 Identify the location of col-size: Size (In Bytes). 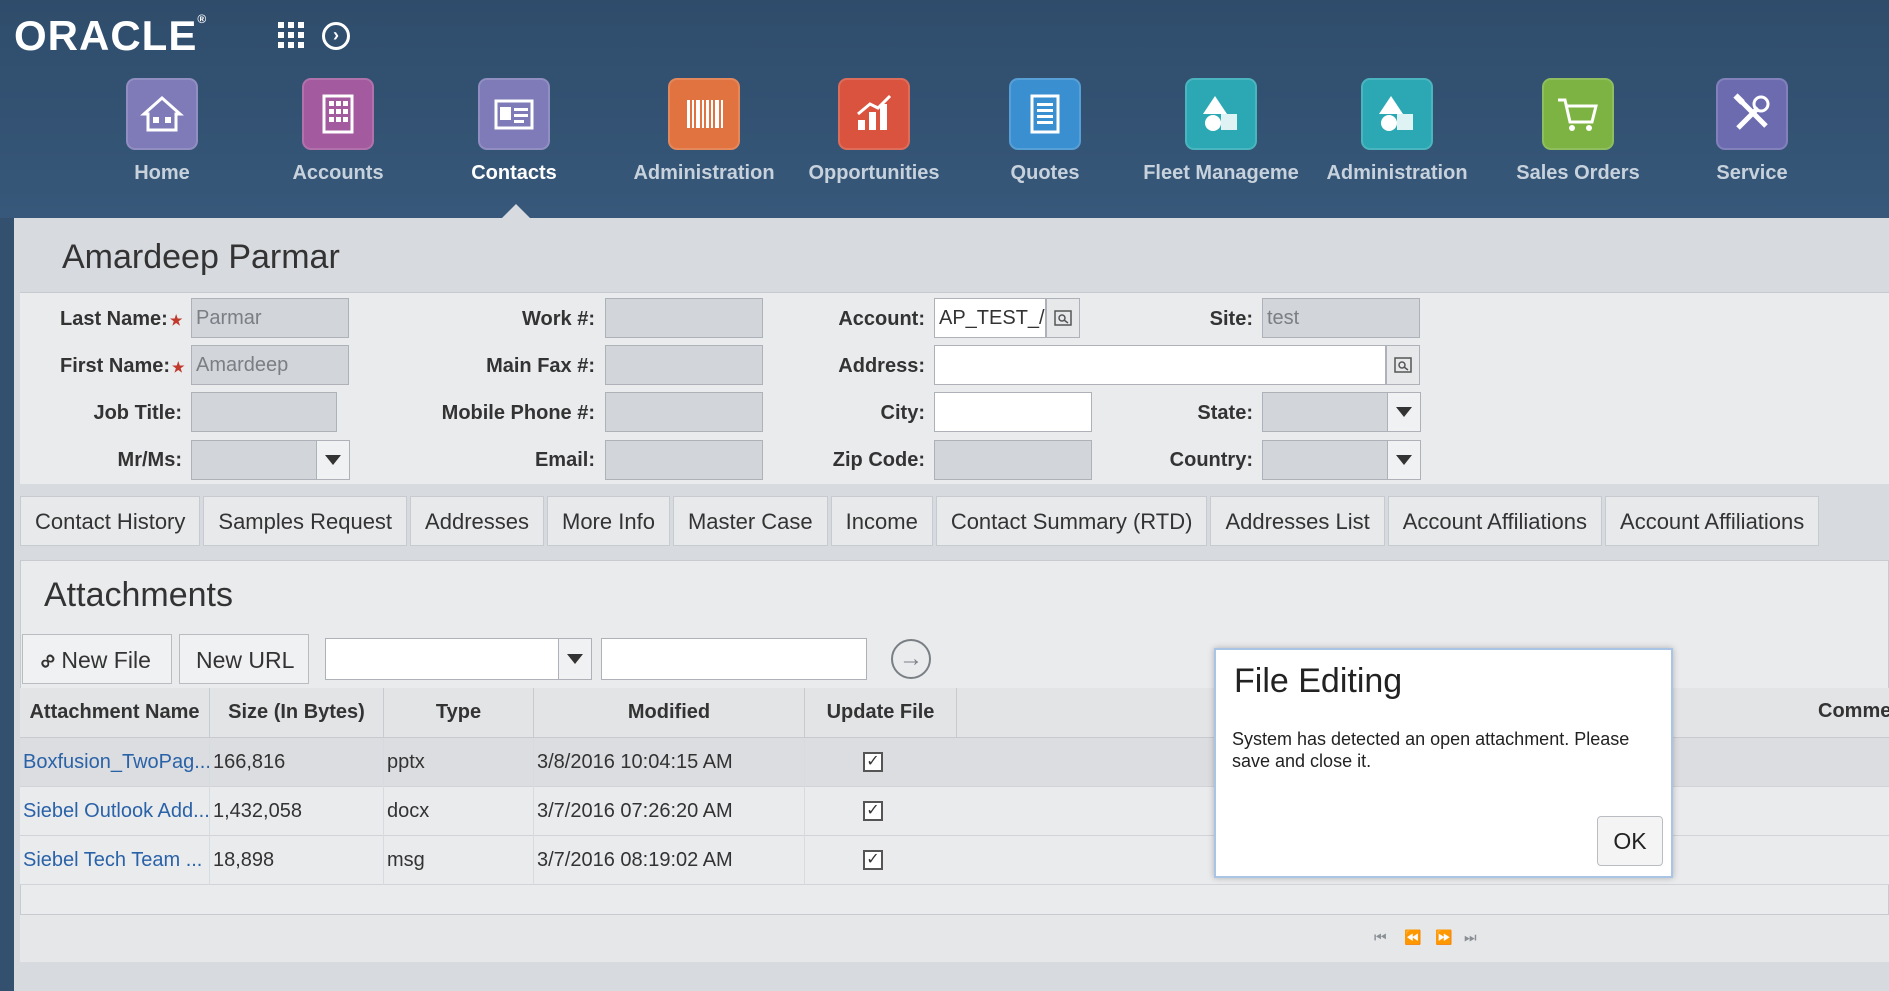
(297, 713).